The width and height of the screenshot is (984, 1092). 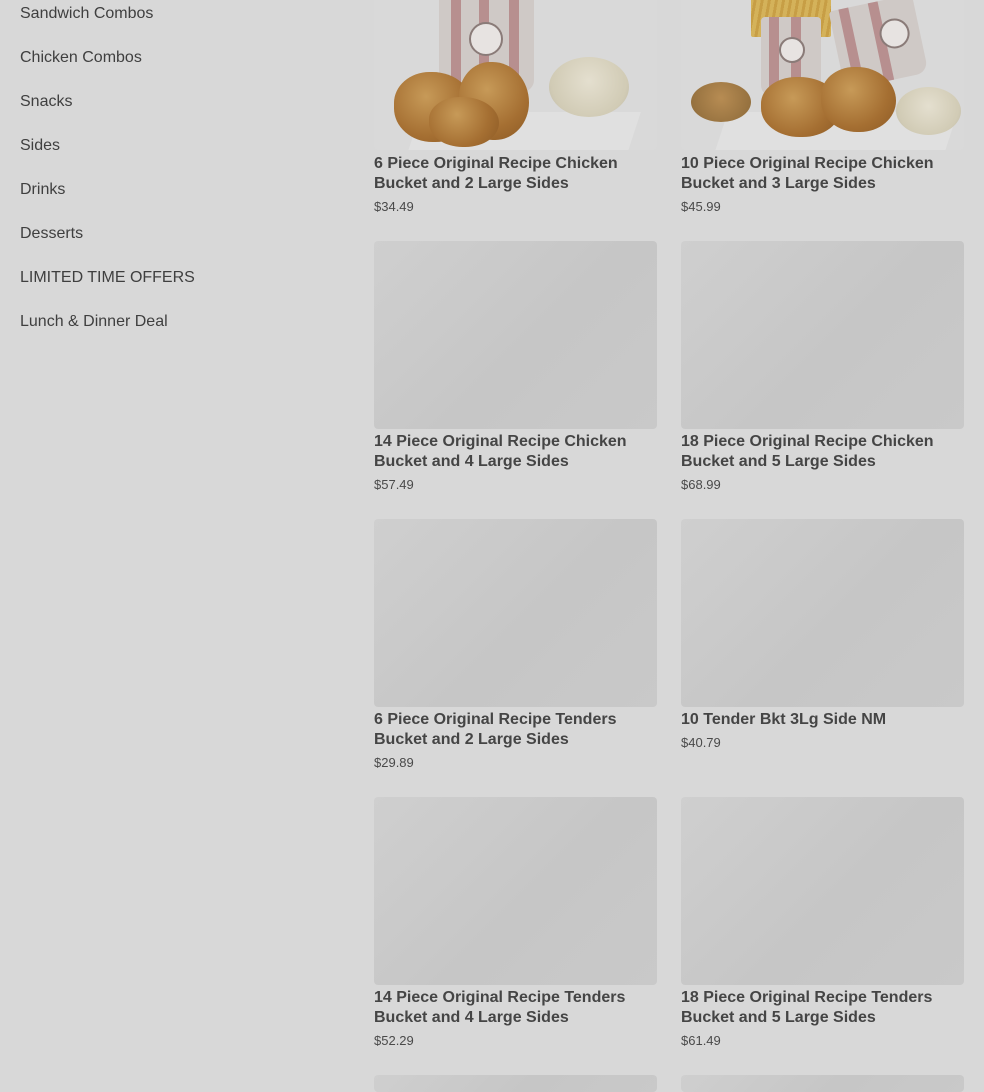 What do you see at coordinates (42, 190) in the screenshot?
I see `sidebar-item-drinks: Drinks` at bounding box center [42, 190].